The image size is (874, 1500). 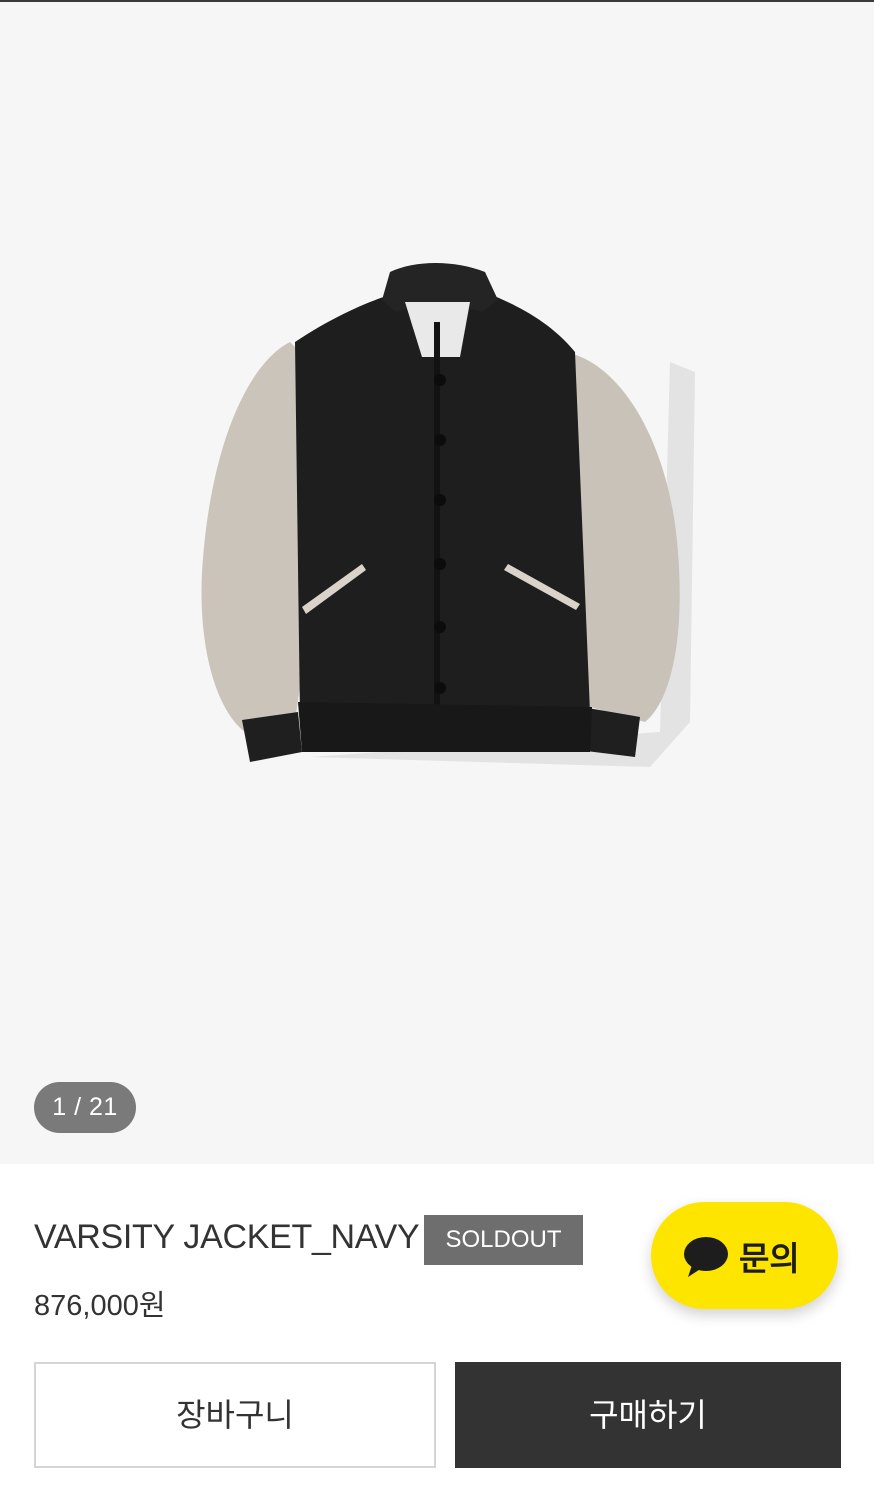 I want to click on buy-now-button: 구매하기, so click(x=648, y=1415).